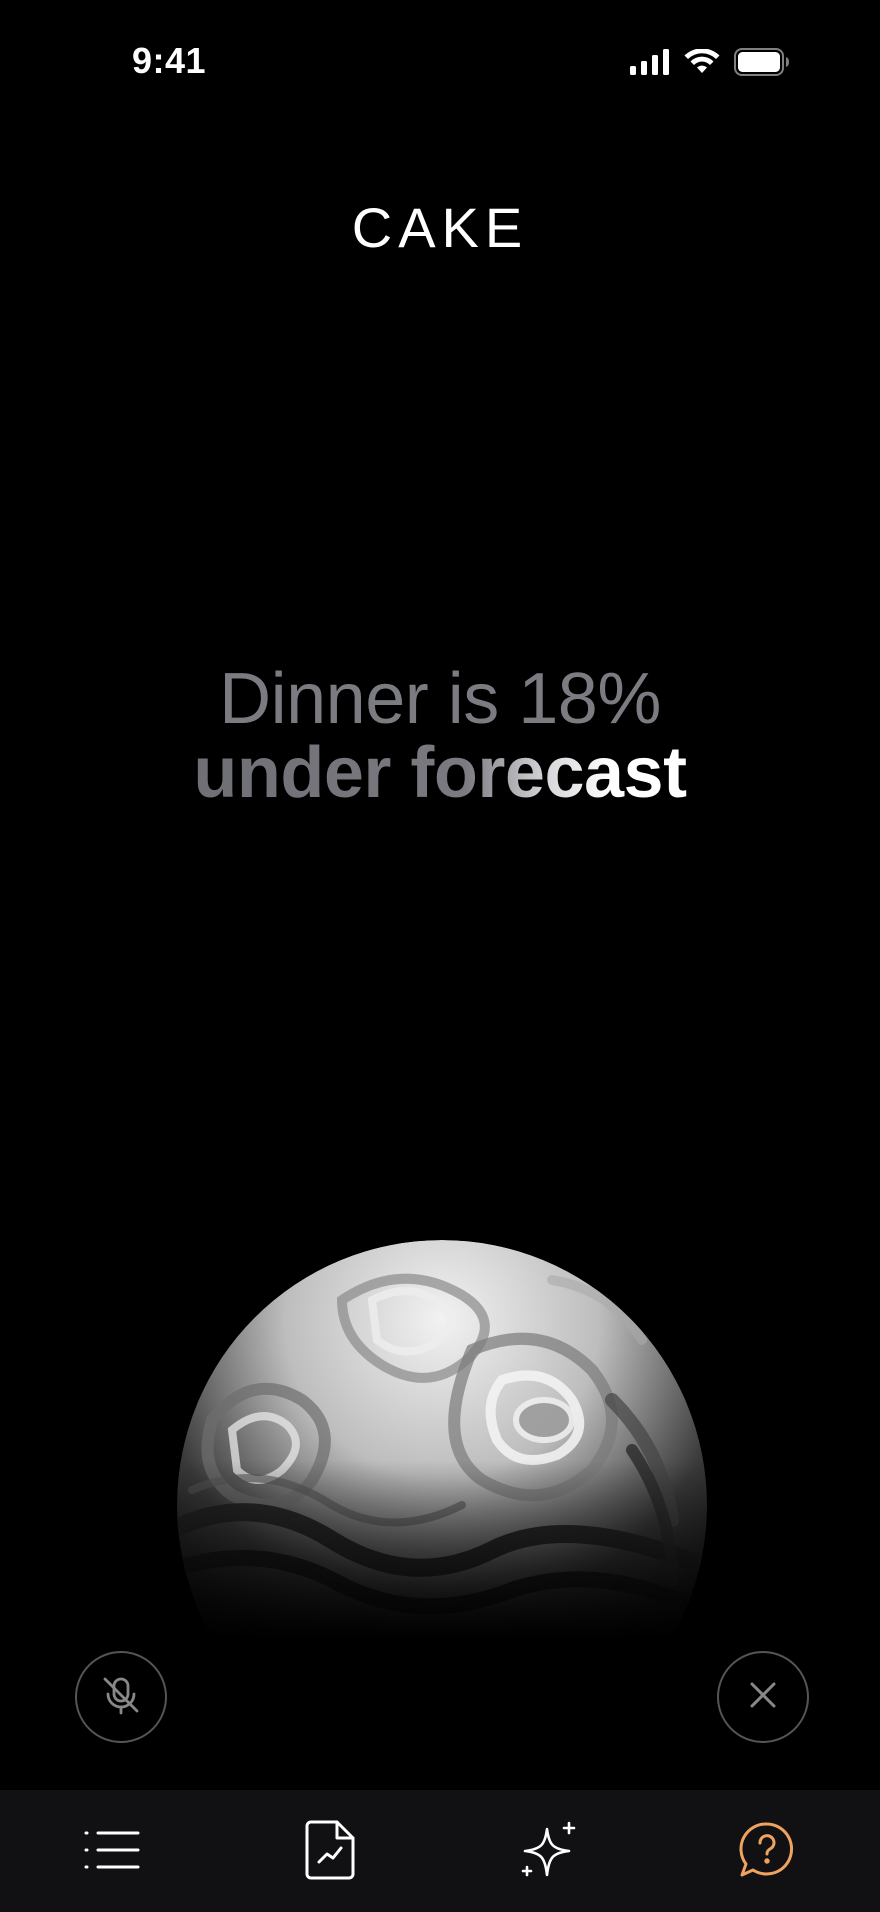 This screenshot has width=880, height=1912. Describe the element at coordinates (169, 60) in the screenshot. I see `status-time: 9:41` at that location.